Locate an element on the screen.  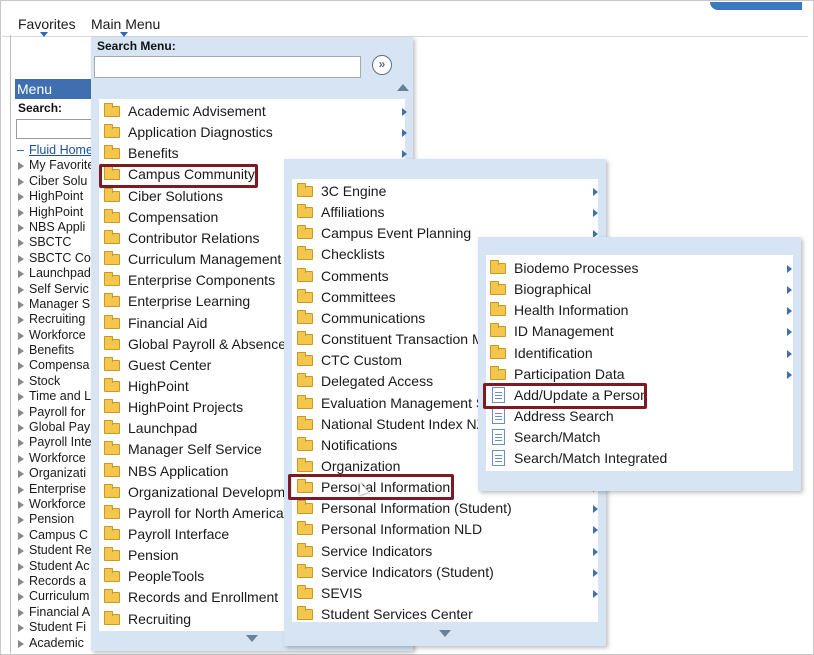
menu-item-label: Checklists is located at coordinates (353, 254).